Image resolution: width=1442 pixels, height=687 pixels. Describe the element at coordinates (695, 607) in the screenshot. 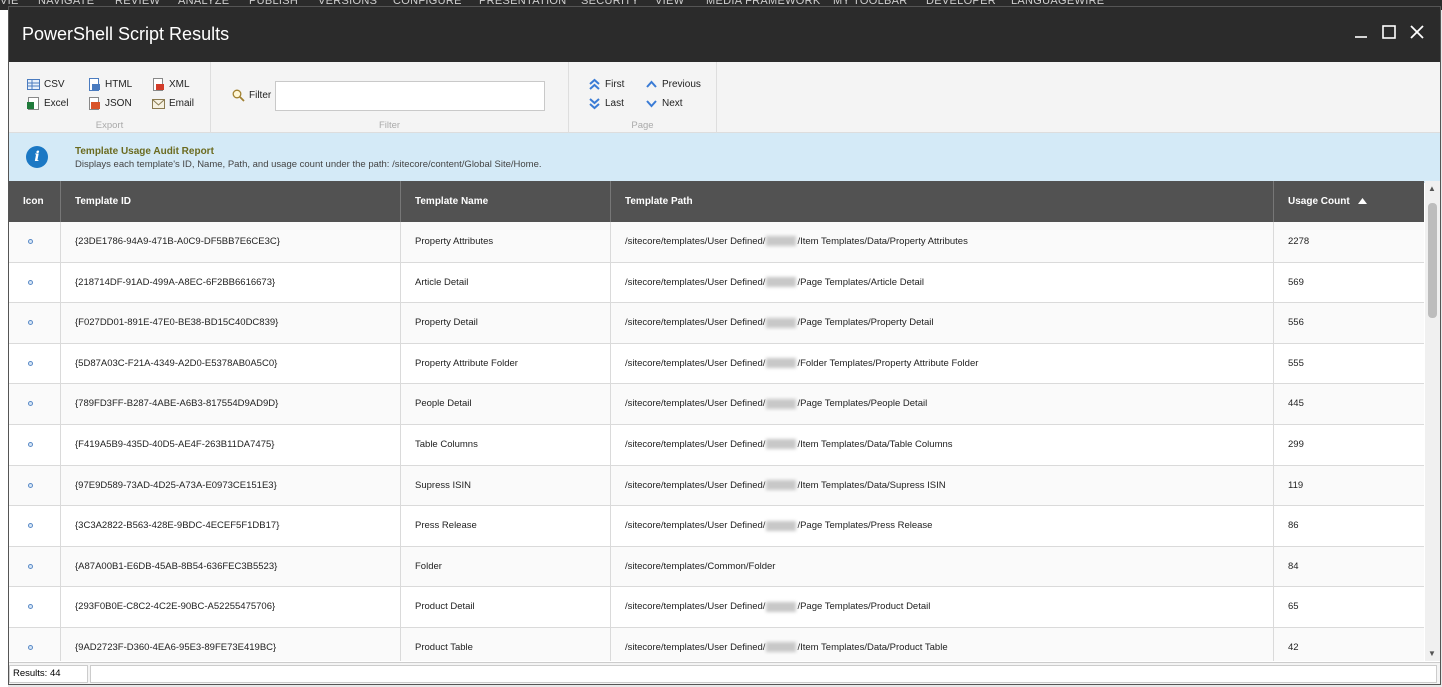

I see `template-path-prefix: /sitecore/templates/User Defined/` at that location.